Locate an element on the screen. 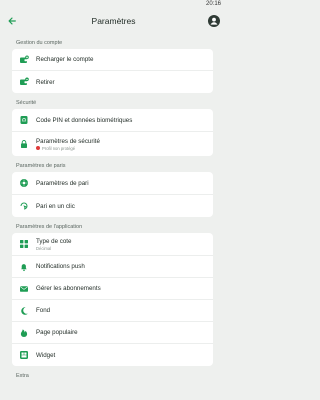  bell-icon is located at coordinates (24, 267).